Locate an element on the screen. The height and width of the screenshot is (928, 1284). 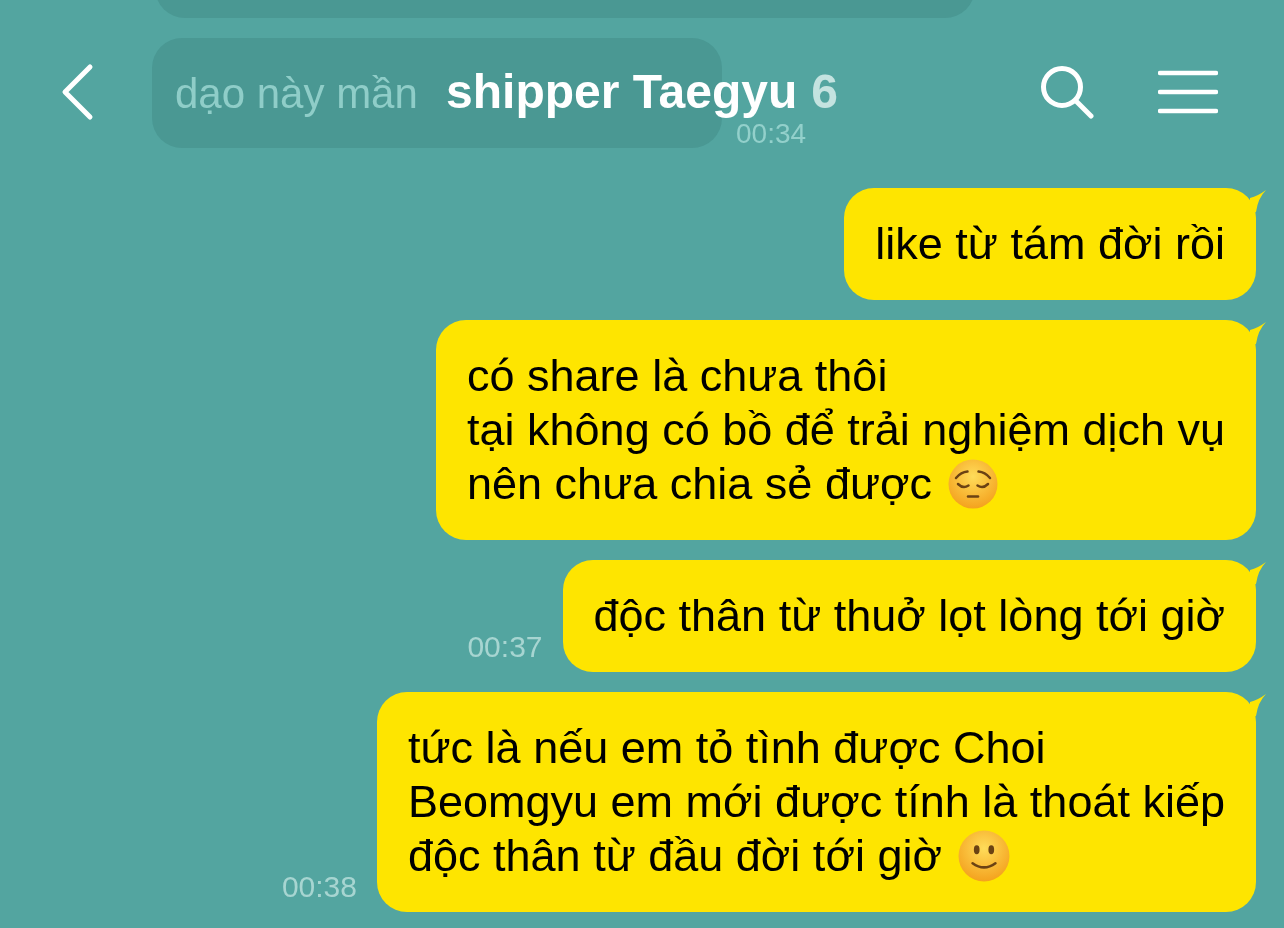
message-time: 00:38 is located at coordinates (319, 887).